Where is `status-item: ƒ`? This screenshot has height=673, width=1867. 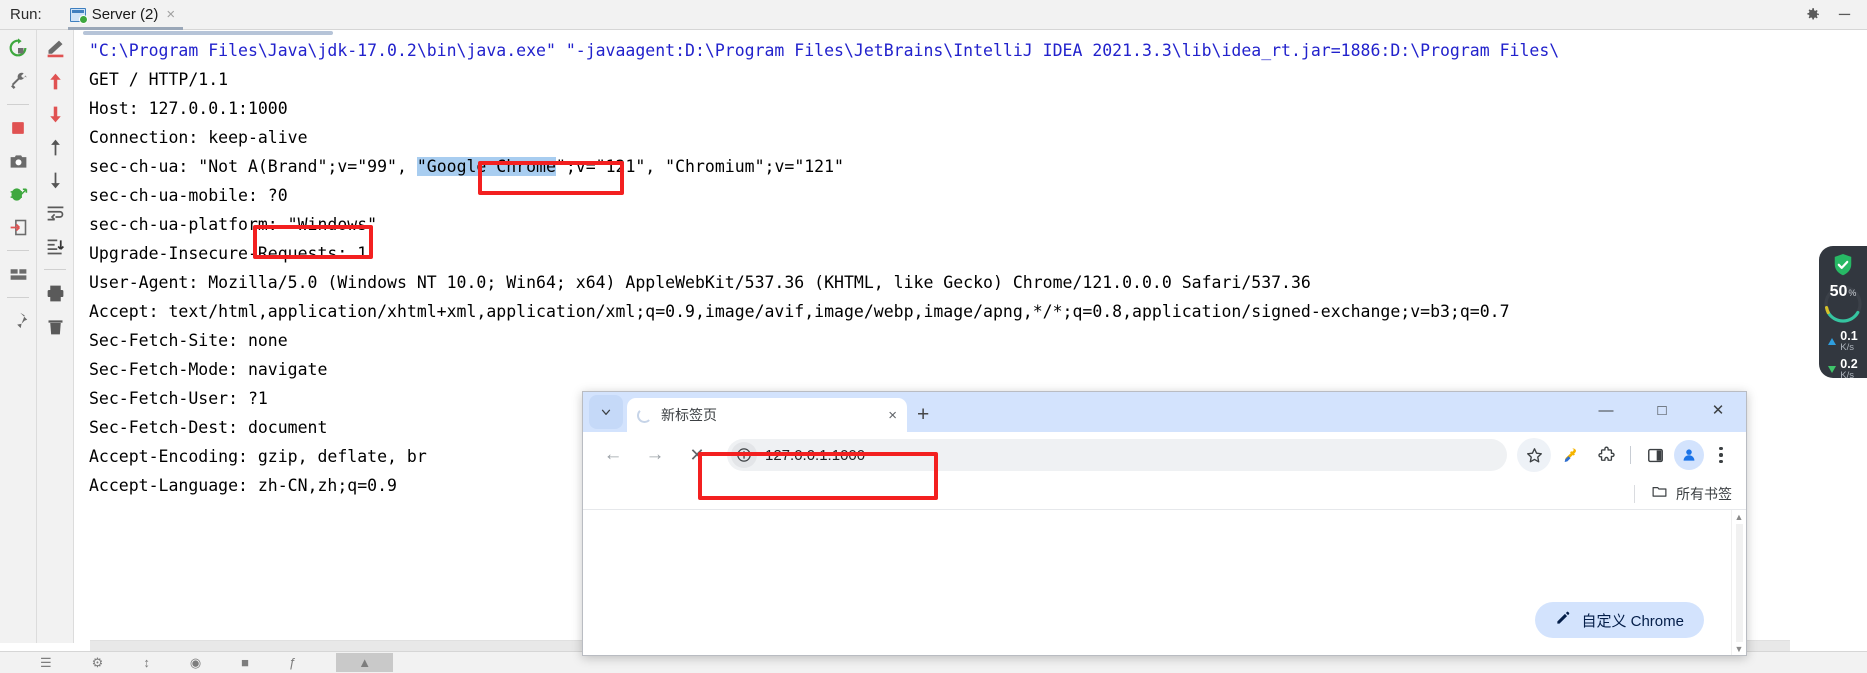
status-item: ƒ is located at coordinates (292, 662).